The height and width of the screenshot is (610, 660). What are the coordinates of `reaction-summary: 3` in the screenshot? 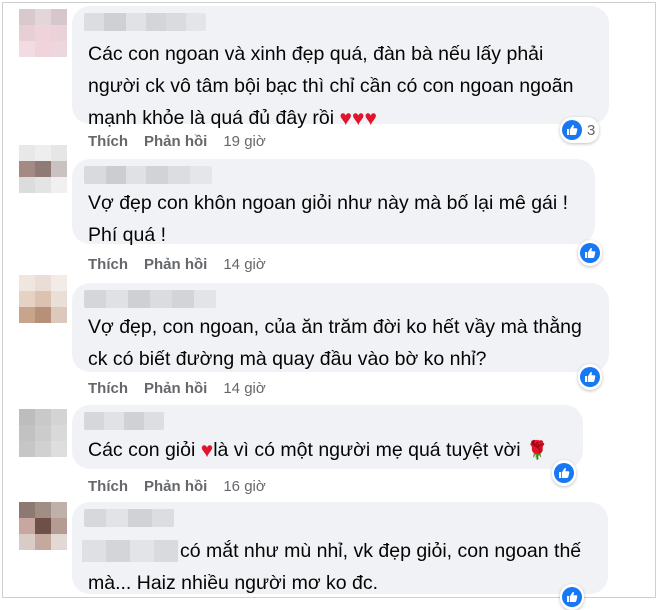 It's located at (580, 130).